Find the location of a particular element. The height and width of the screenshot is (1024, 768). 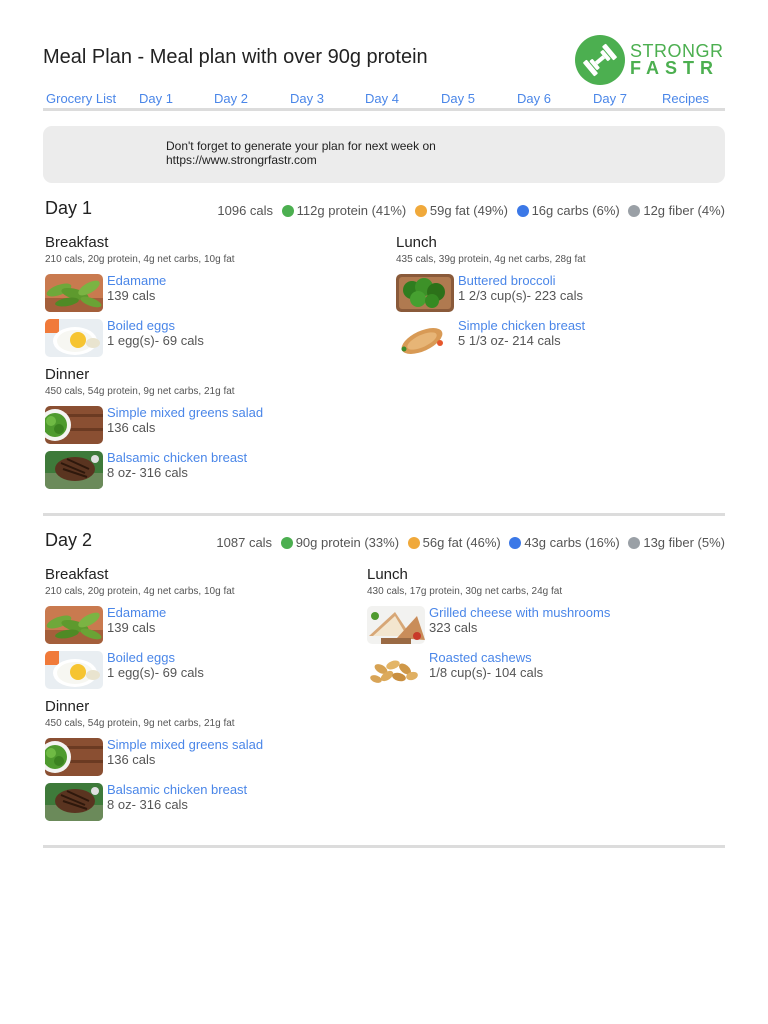

nav-day-7: Day 7 is located at coordinates (610, 98).